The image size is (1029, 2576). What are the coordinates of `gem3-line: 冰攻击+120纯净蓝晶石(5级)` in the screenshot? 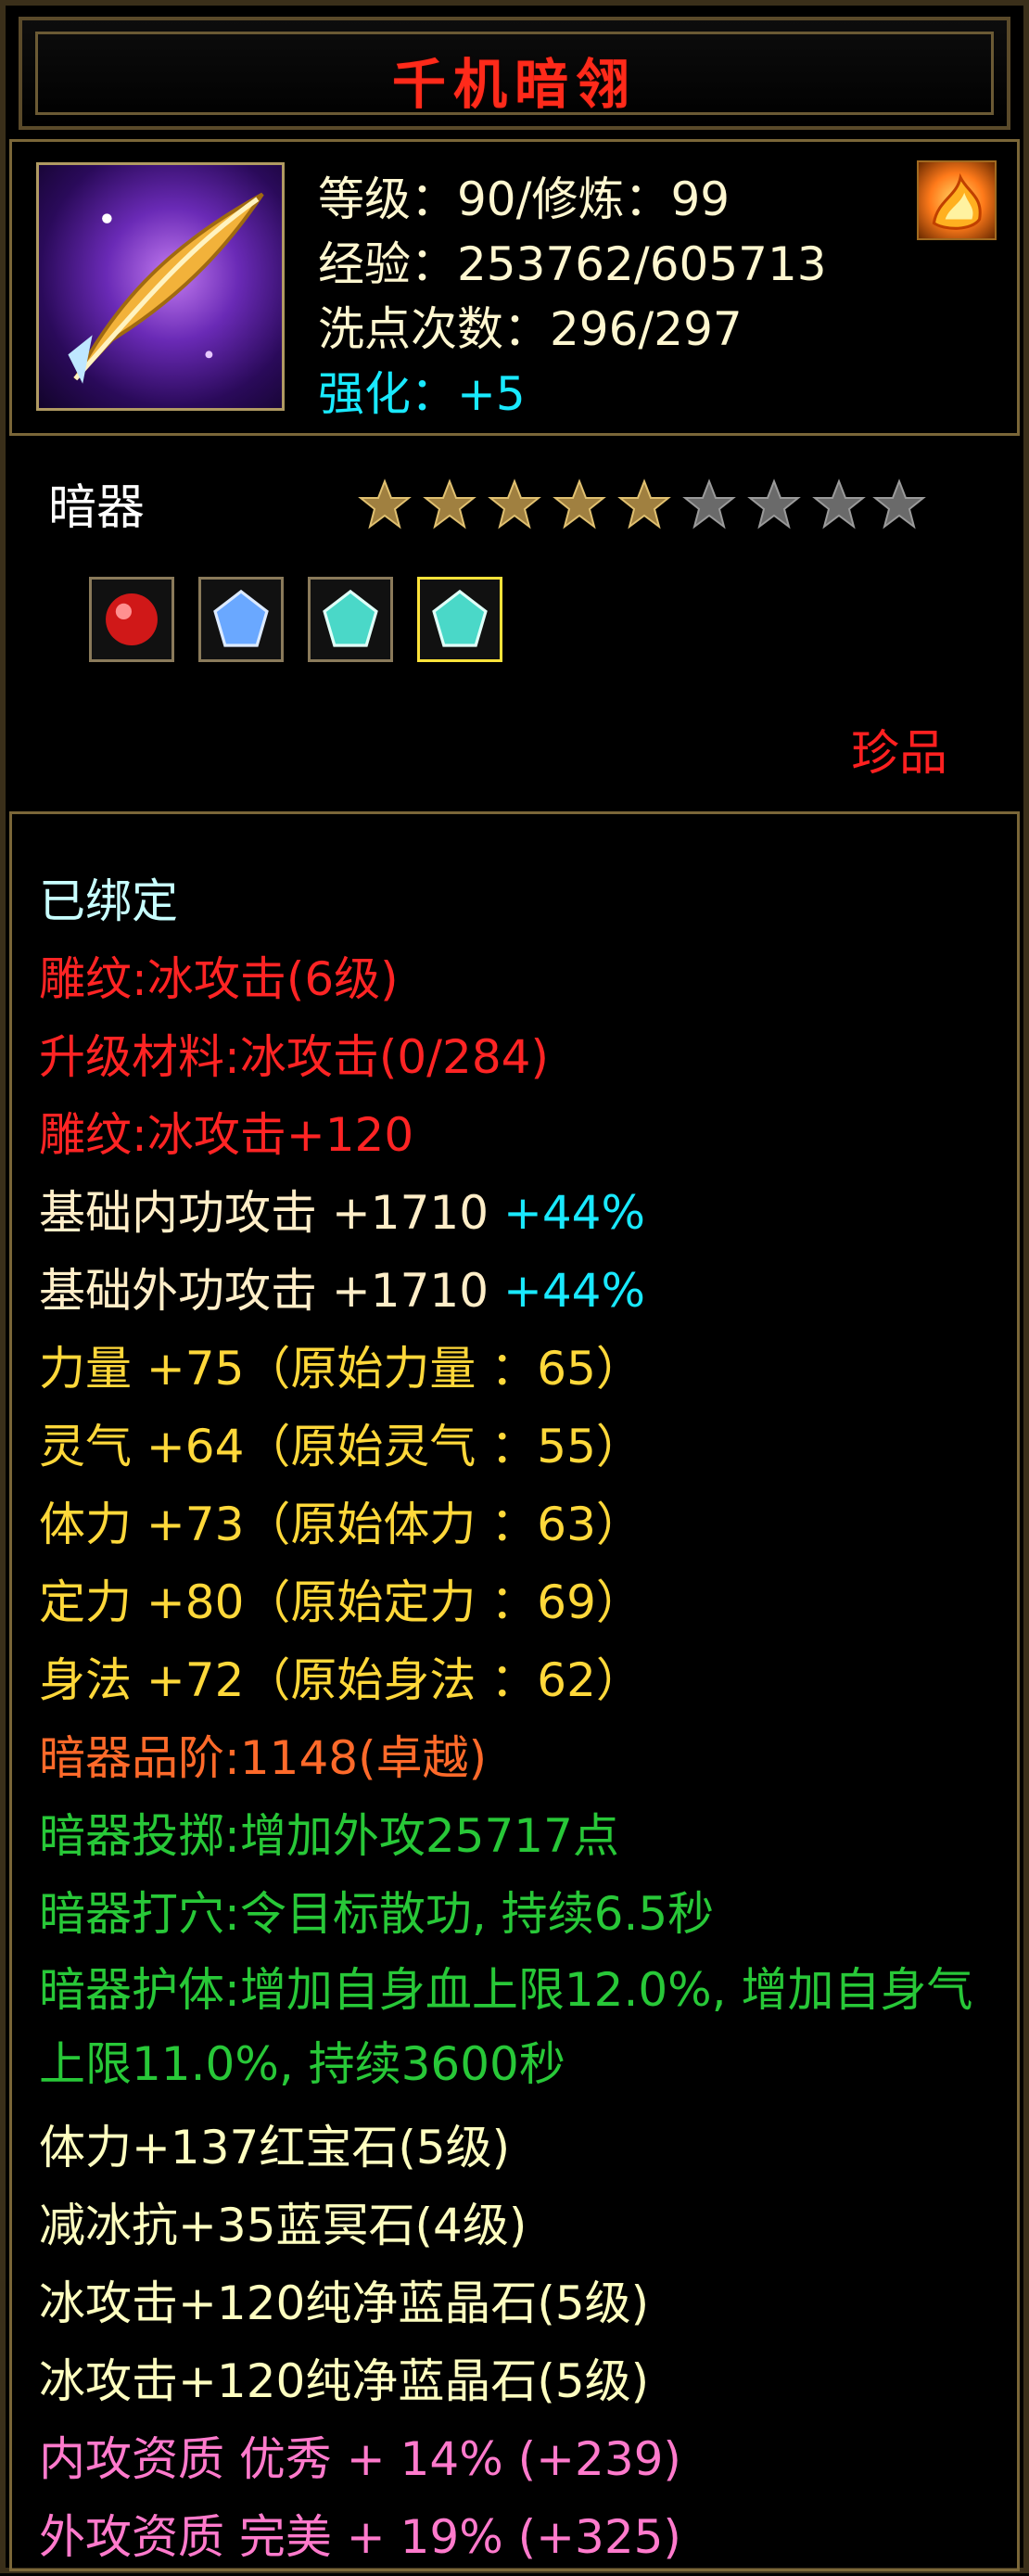 It's located at (344, 2303).